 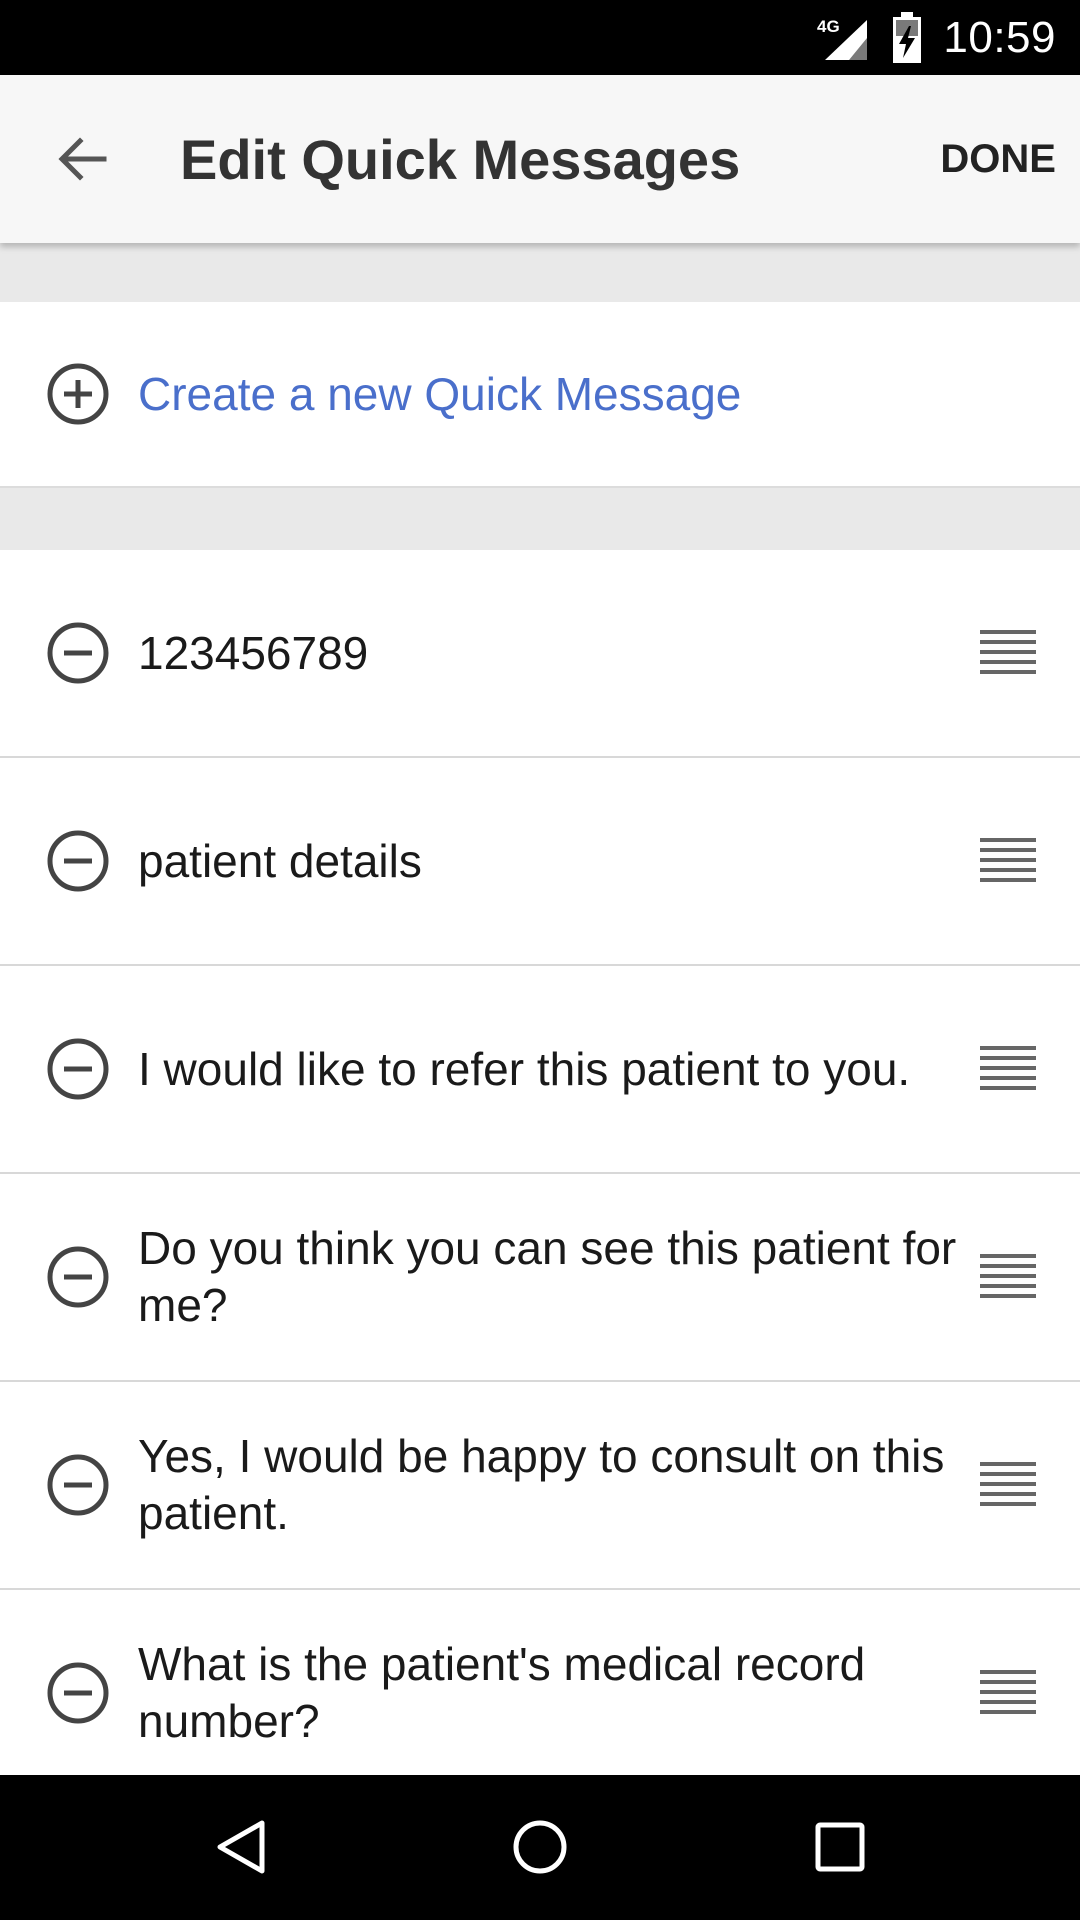 I want to click on battery-icon, so click(x=907, y=37).